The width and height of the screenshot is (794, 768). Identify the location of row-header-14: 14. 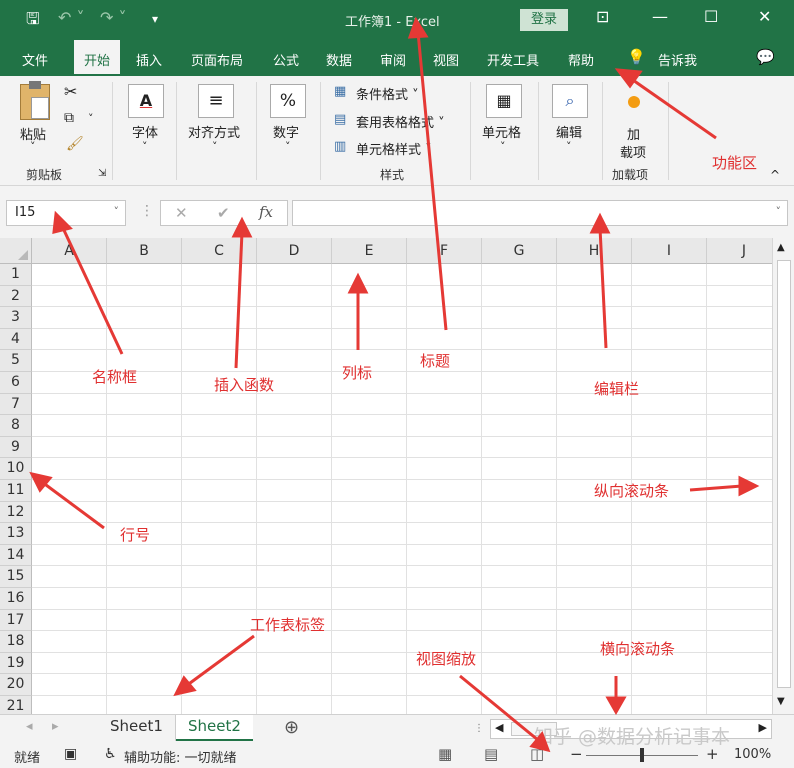
(16, 555).